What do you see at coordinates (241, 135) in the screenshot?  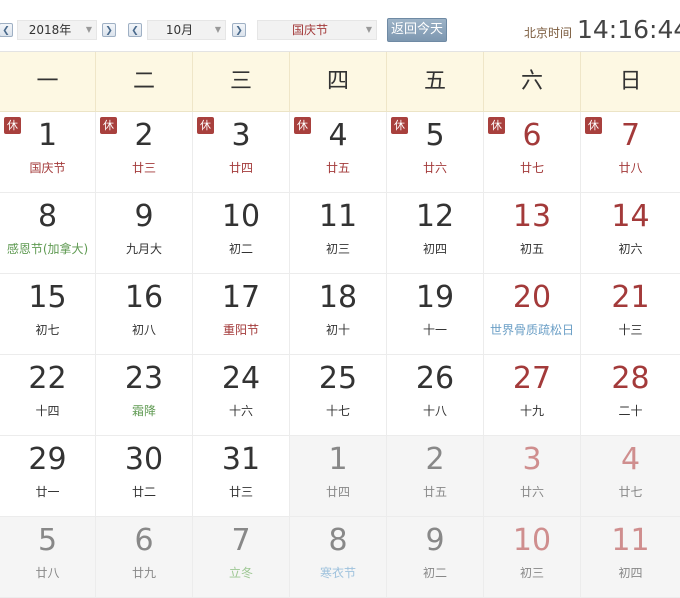 I see `day-number: 3` at bounding box center [241, 135].